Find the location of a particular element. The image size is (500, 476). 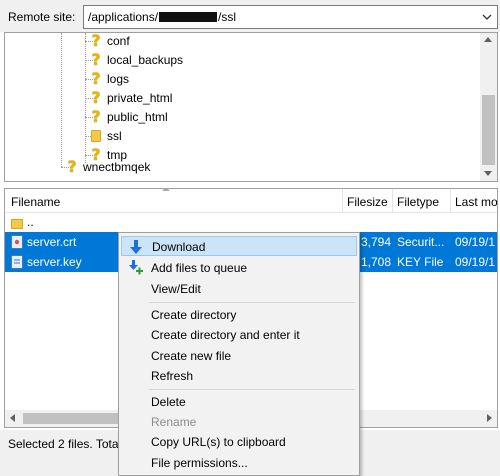

remote-site-bar: Remote site: /applications//ssl is located at coordinates (250, 16).